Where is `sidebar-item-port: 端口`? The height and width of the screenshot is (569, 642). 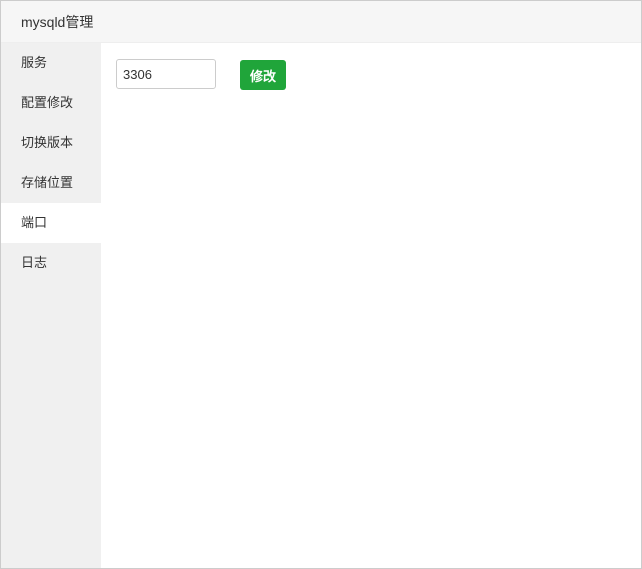 sidebar-item-port: 端口 is located at coordinates (51, 223).